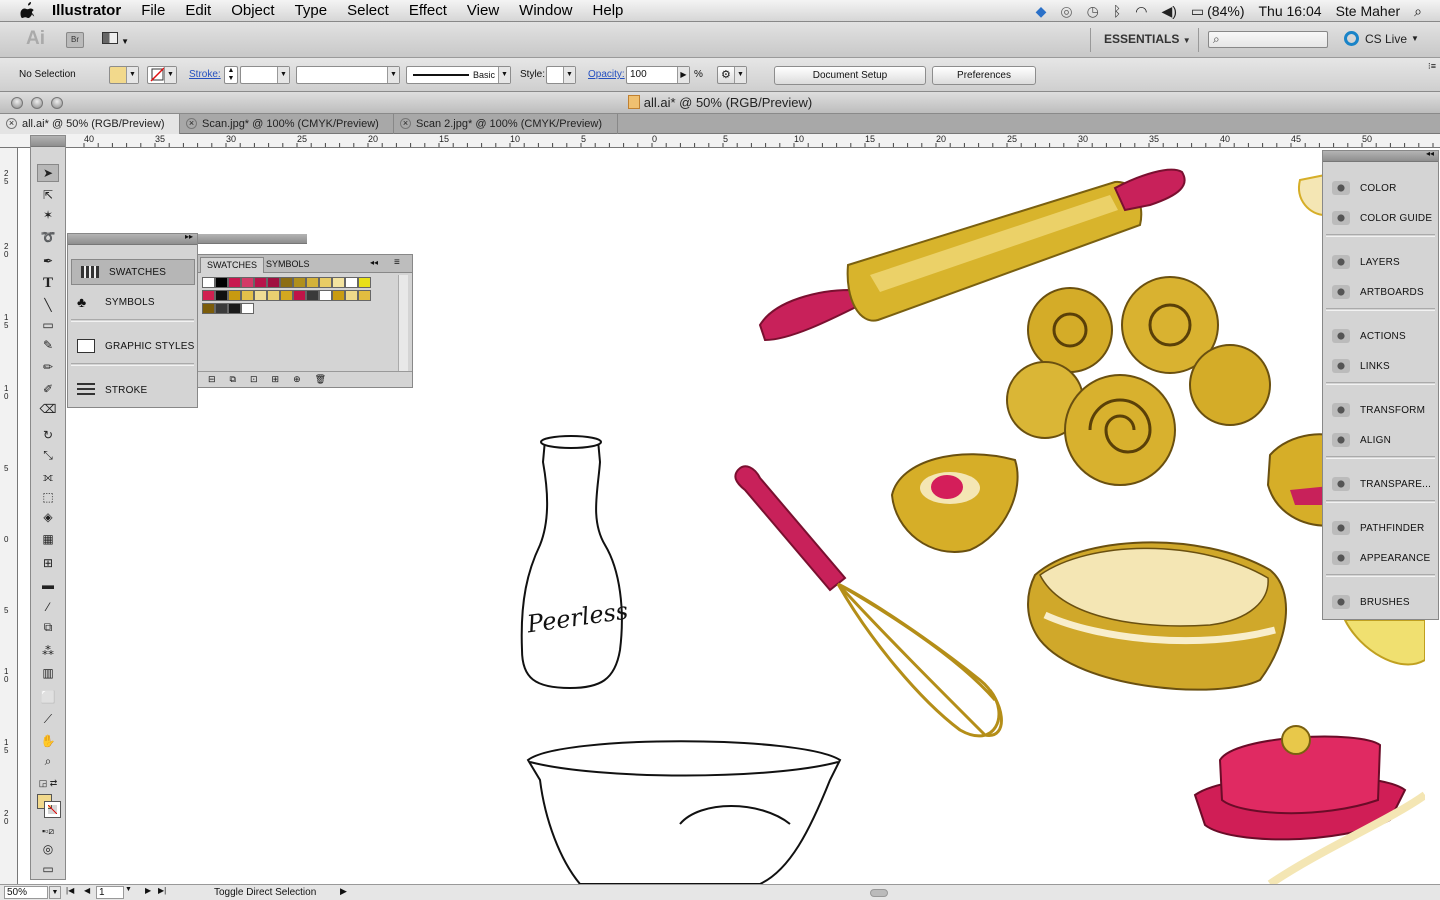  I want to click on bluetooth-icon: ᛒ, so click(1117, 11).